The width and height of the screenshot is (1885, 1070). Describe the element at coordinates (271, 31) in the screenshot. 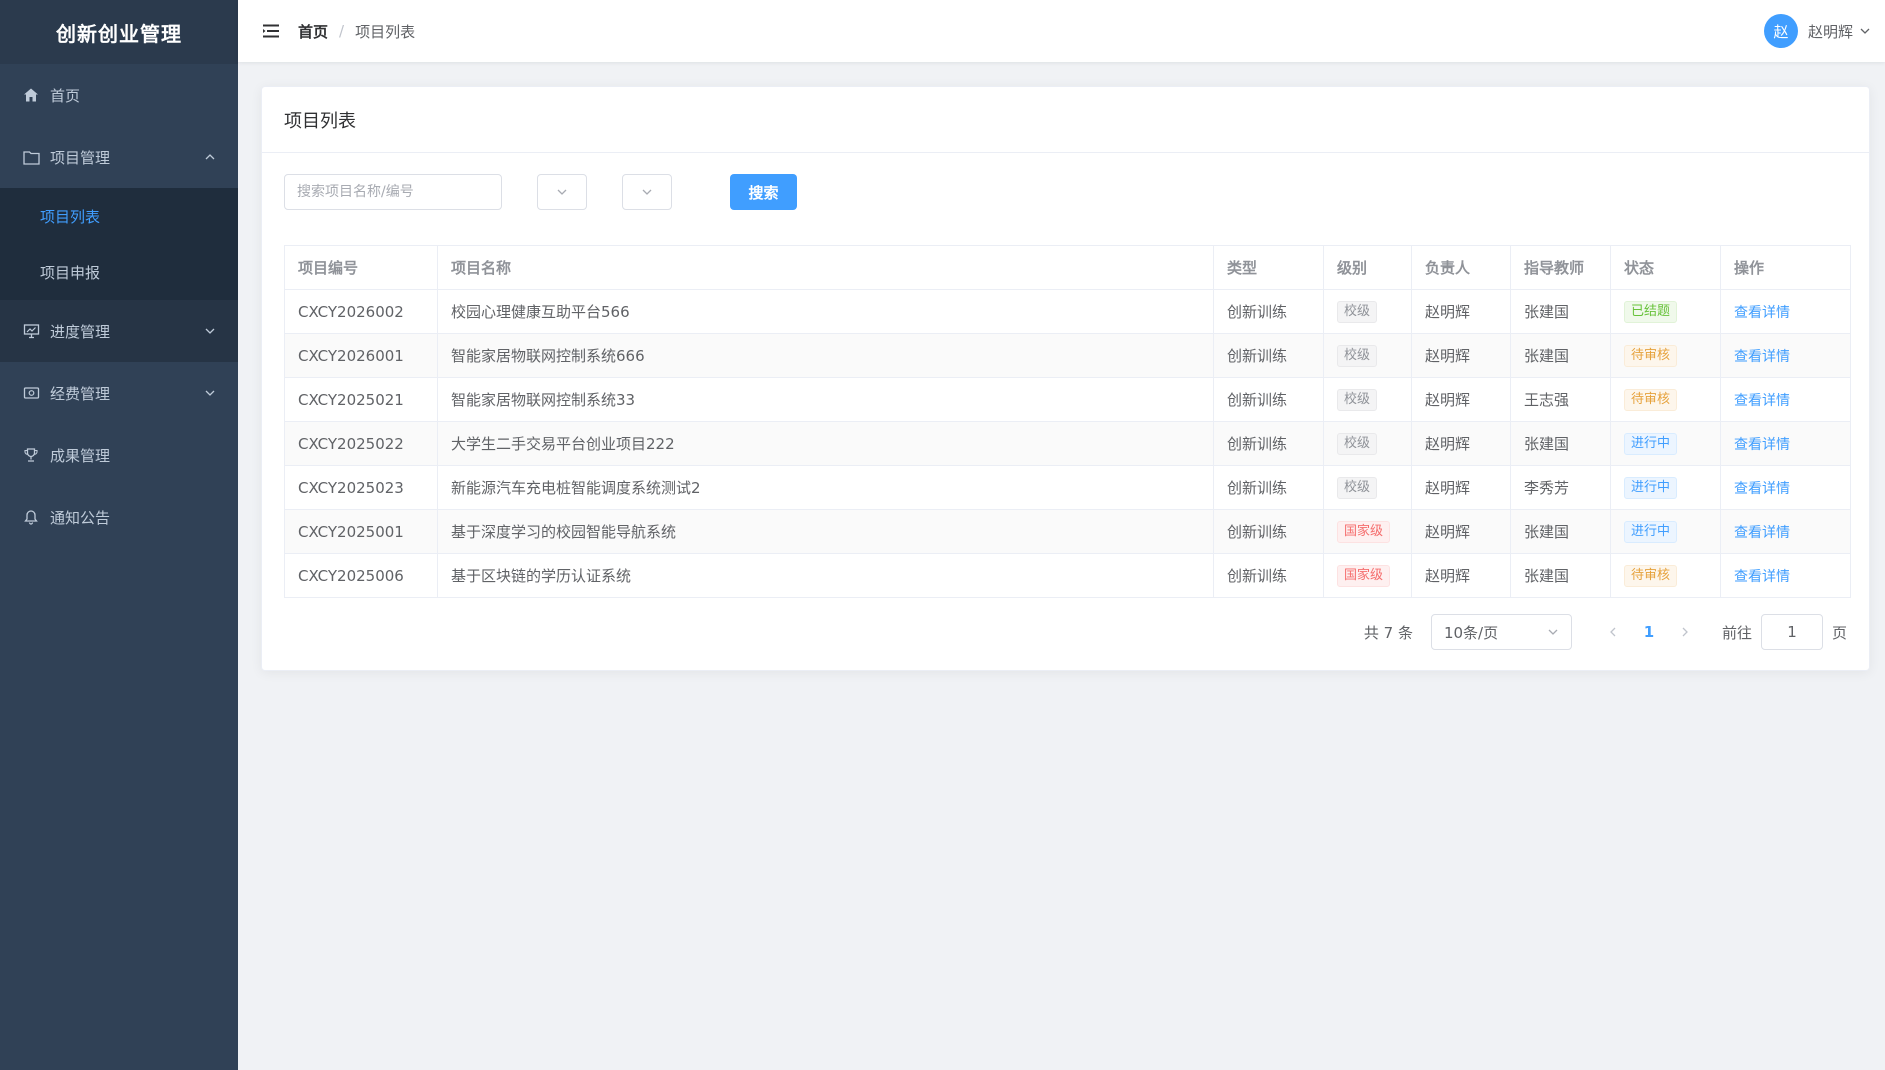

I see `hamburger-menu-icon` at that location.